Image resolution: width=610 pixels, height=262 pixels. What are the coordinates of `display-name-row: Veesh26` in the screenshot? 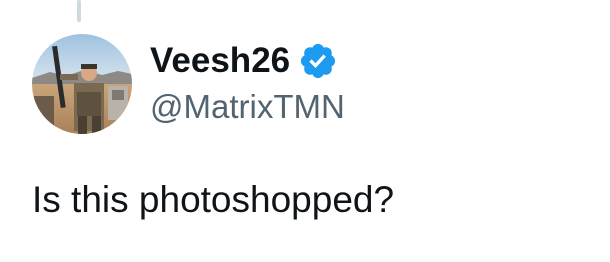 It's located at (247, 61).